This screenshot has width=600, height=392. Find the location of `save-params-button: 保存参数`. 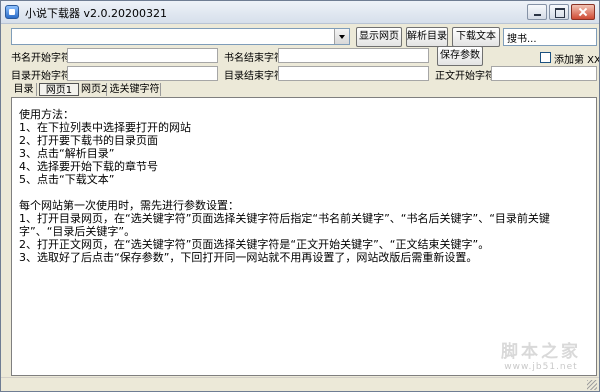

save-params-button: 保存参数 is located at coordinates (460, 56).